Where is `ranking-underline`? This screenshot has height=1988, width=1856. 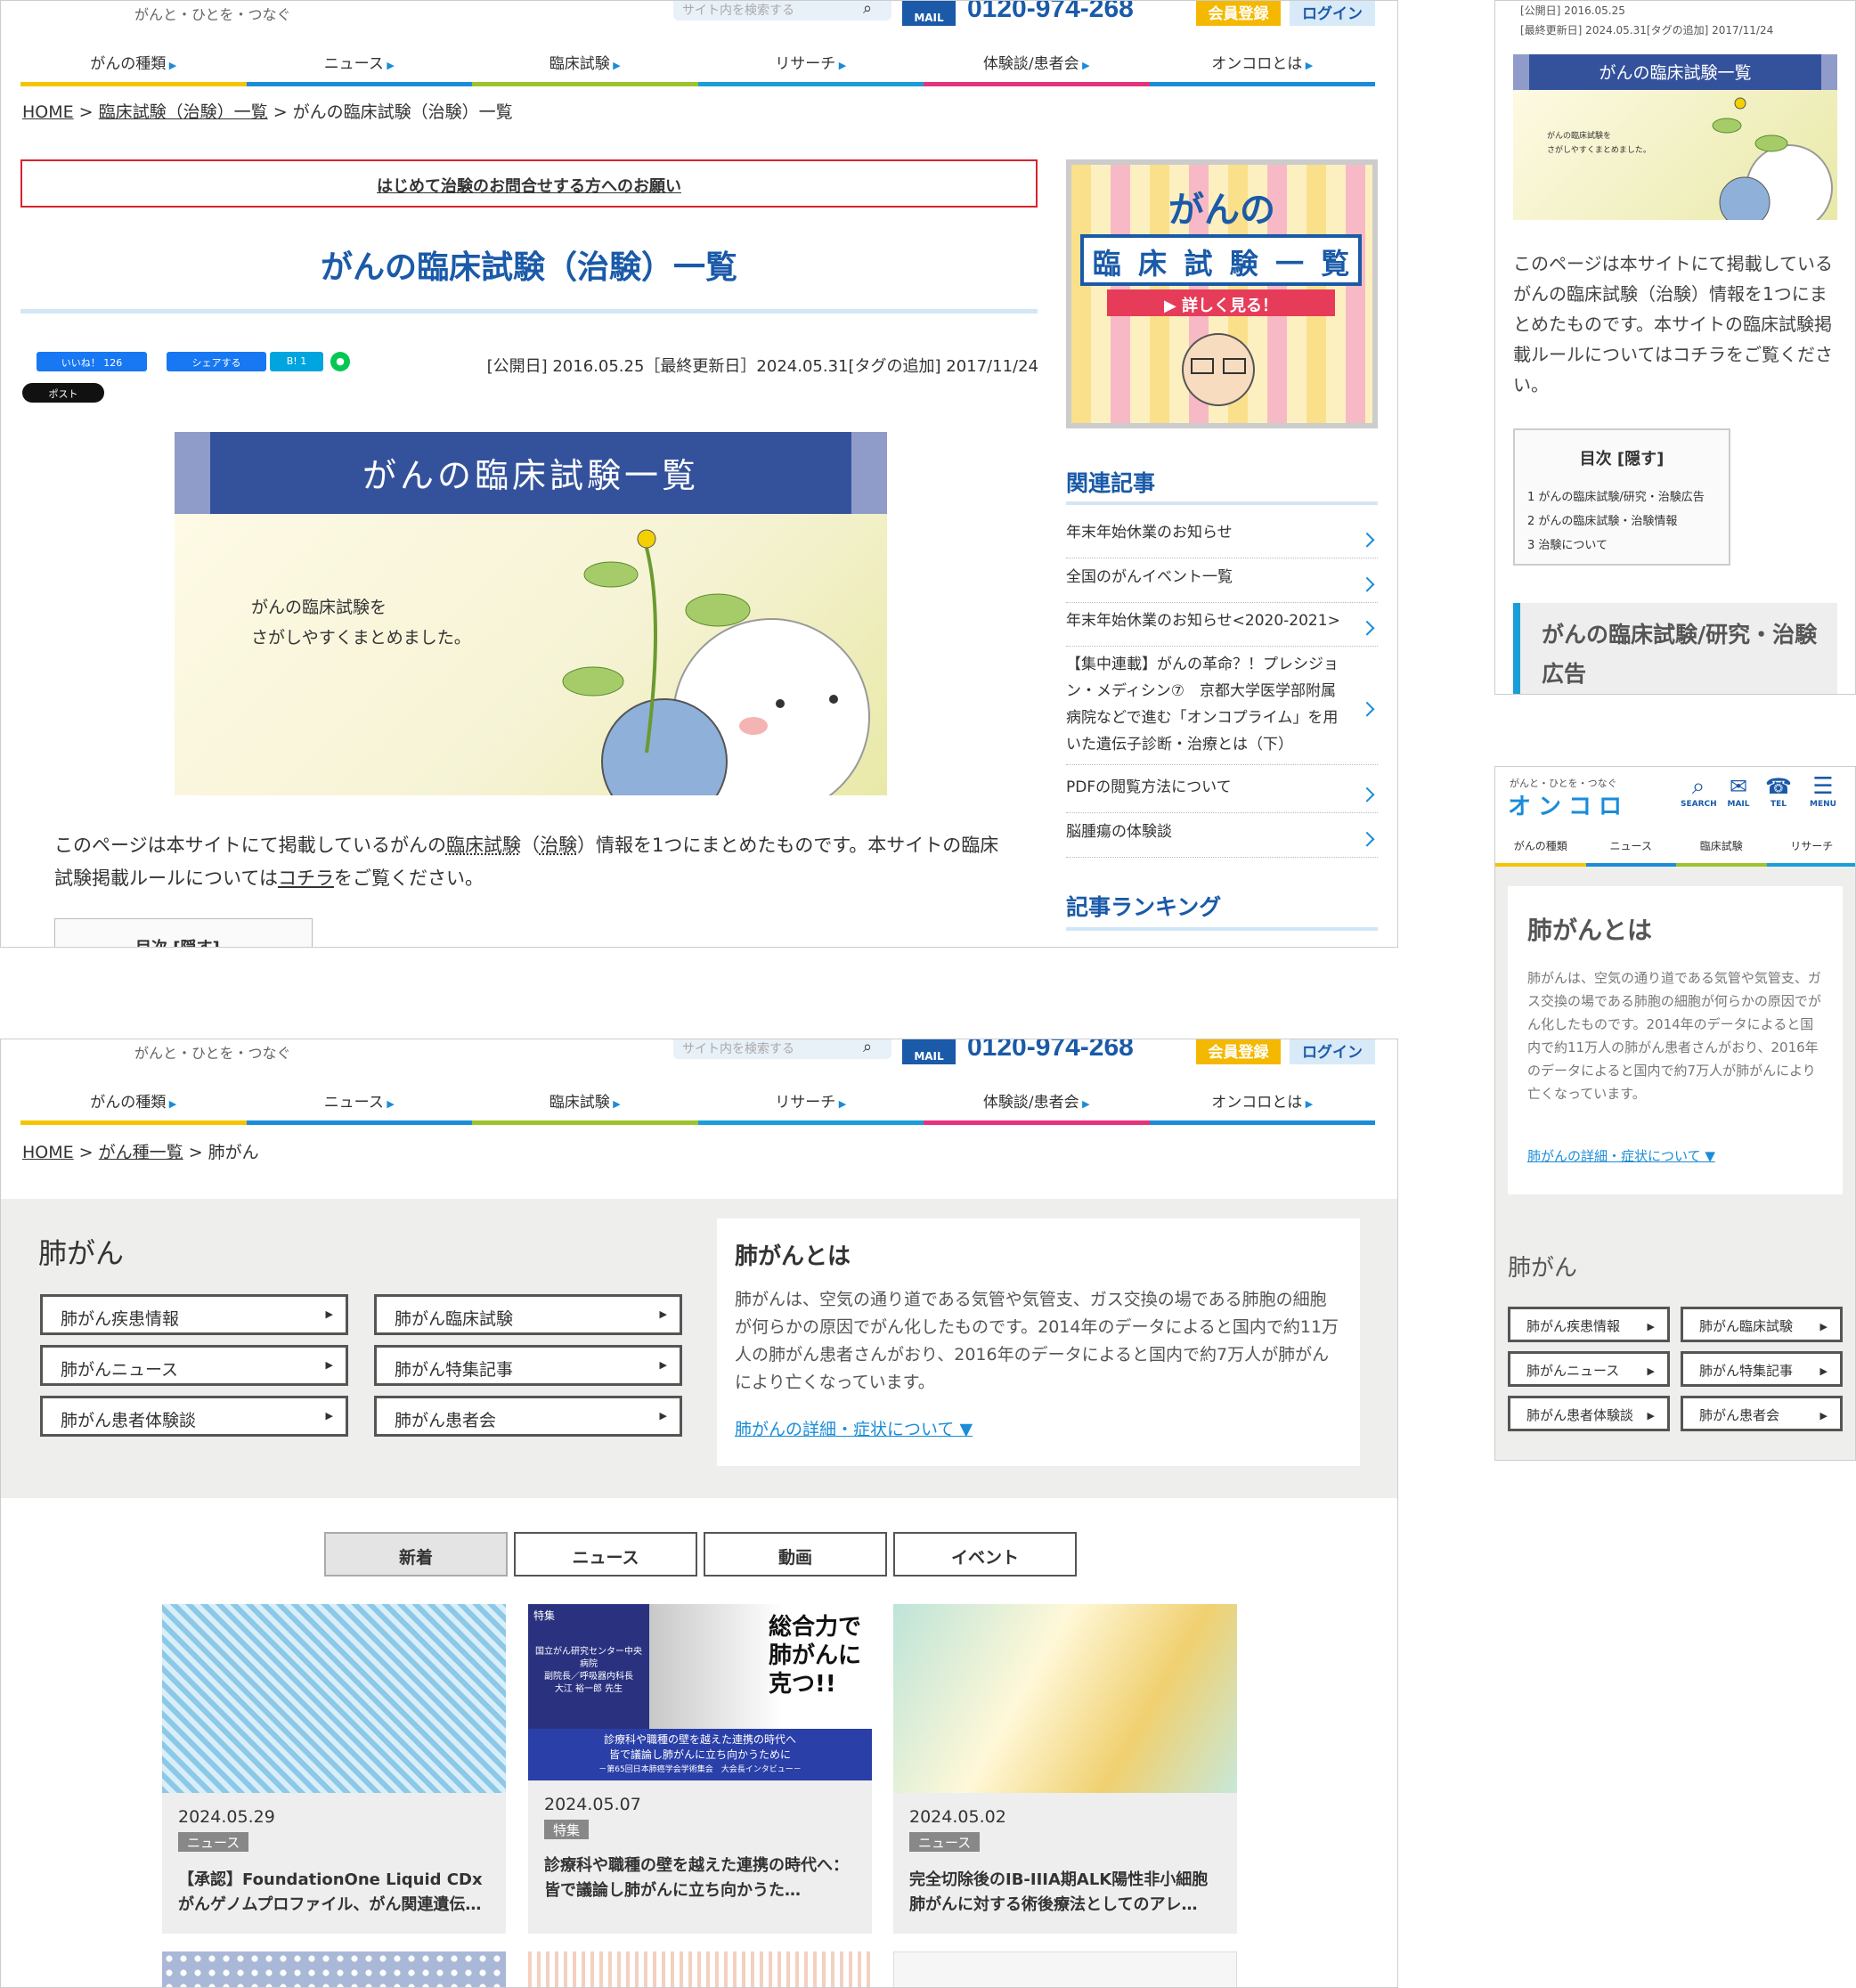
ranking-underline is located at coordinates (1222, 929).